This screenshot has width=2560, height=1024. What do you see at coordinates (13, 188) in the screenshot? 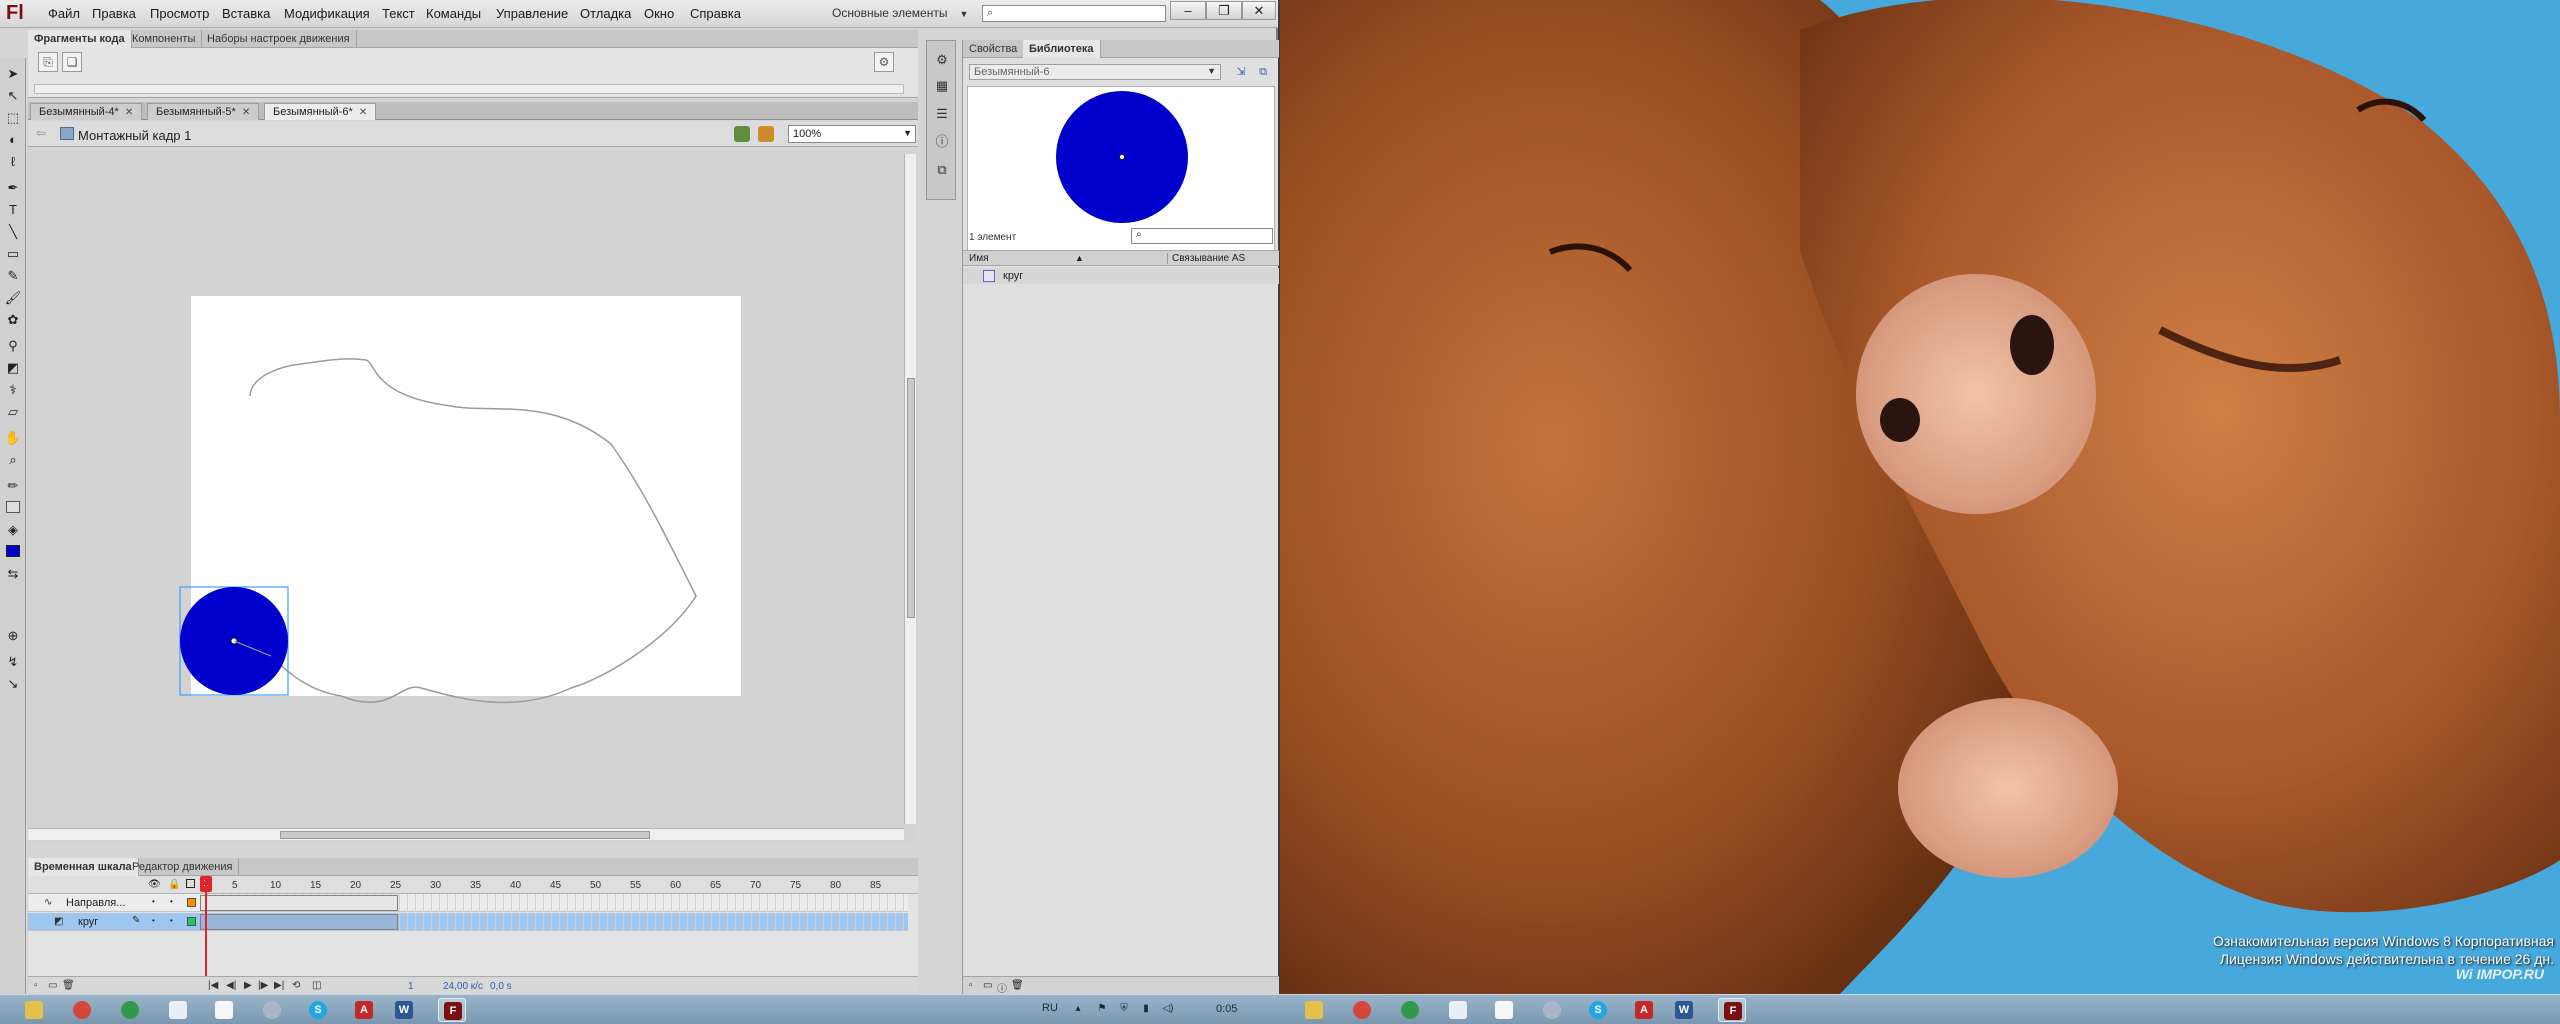
I see `pen-tool-icon: ✒` at bounding box center [13, 188].